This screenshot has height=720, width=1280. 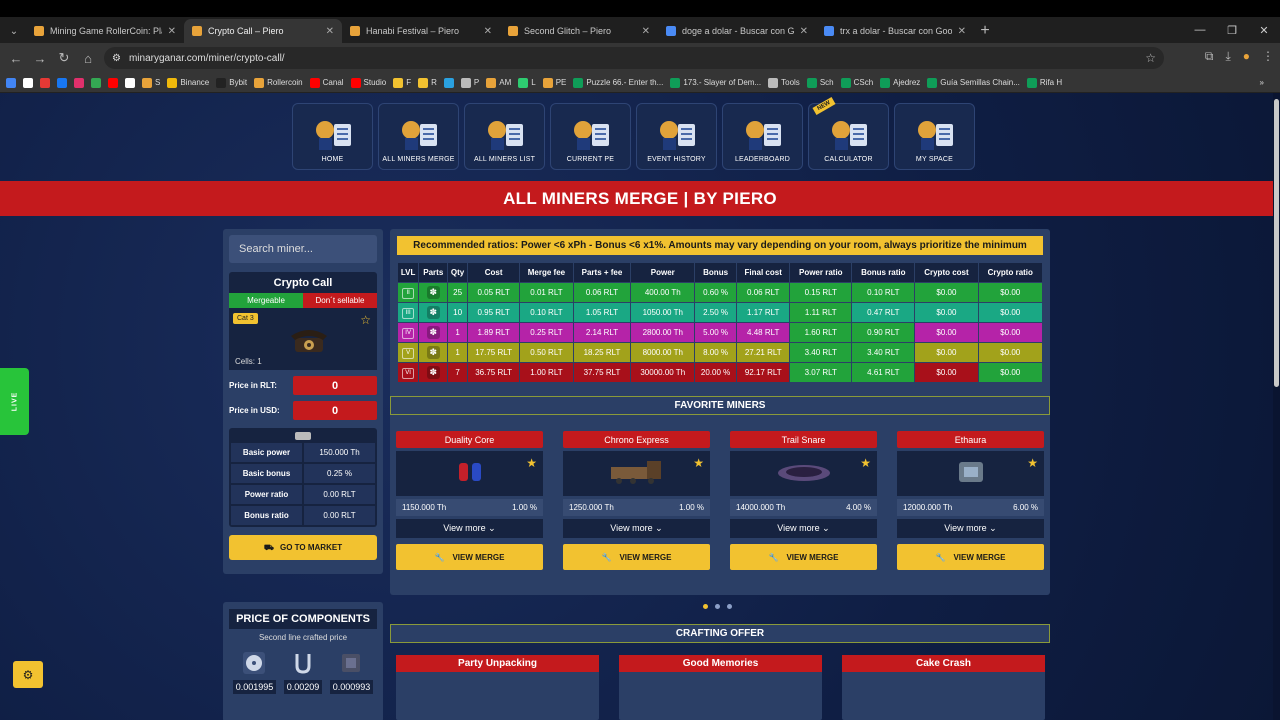 I want to click on favorite-miner-name: Duality Core, so click(x=469, y=439).